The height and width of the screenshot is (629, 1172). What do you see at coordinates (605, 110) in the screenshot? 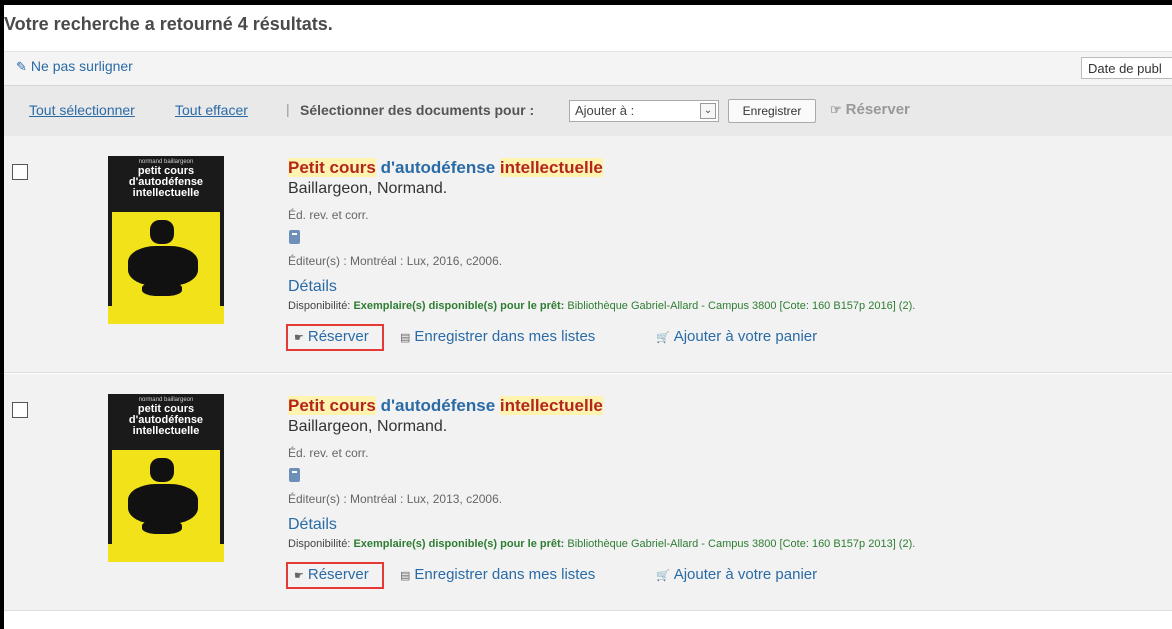
I see `add-to-select-value: Ajouter à :` at bounding box center [605, 110].